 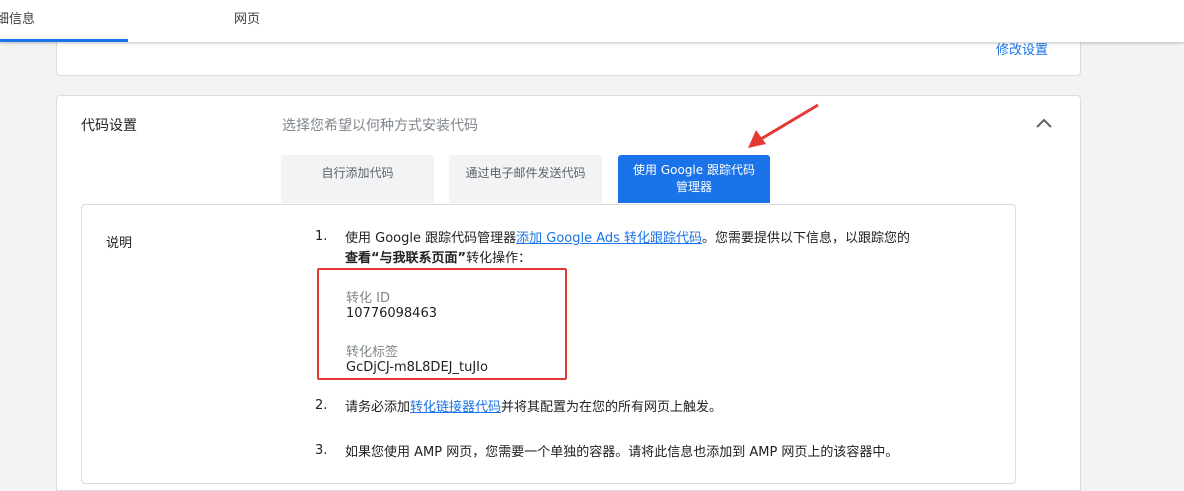 I want to click on step-text-part: 。您需要提供以下信息，以跟踪您的, so click(x=806, y=238).